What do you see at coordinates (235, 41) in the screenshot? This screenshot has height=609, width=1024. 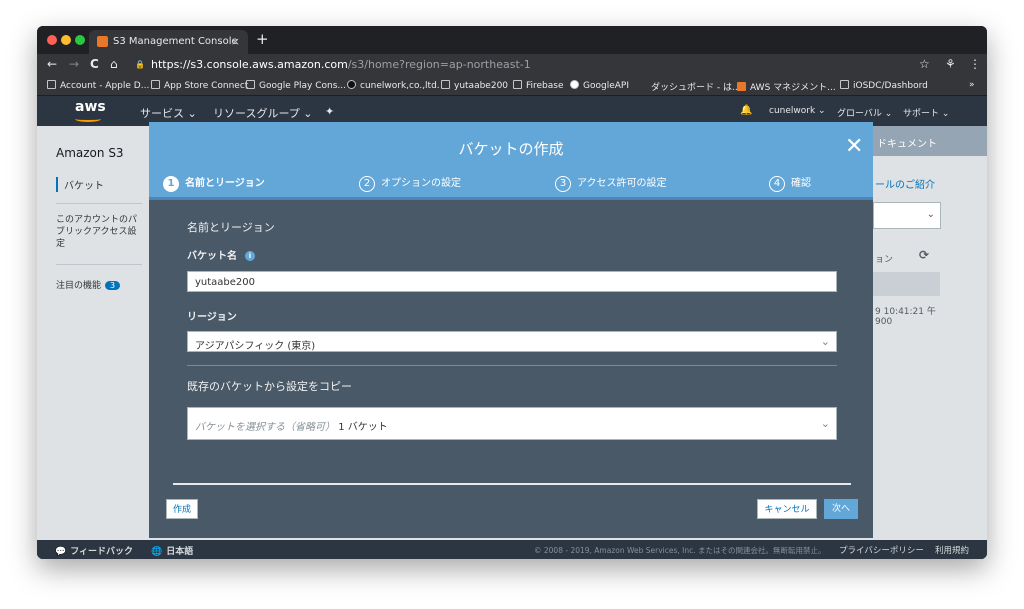 I see `tab-close-icon: ×` at bounding box center [235, 41].